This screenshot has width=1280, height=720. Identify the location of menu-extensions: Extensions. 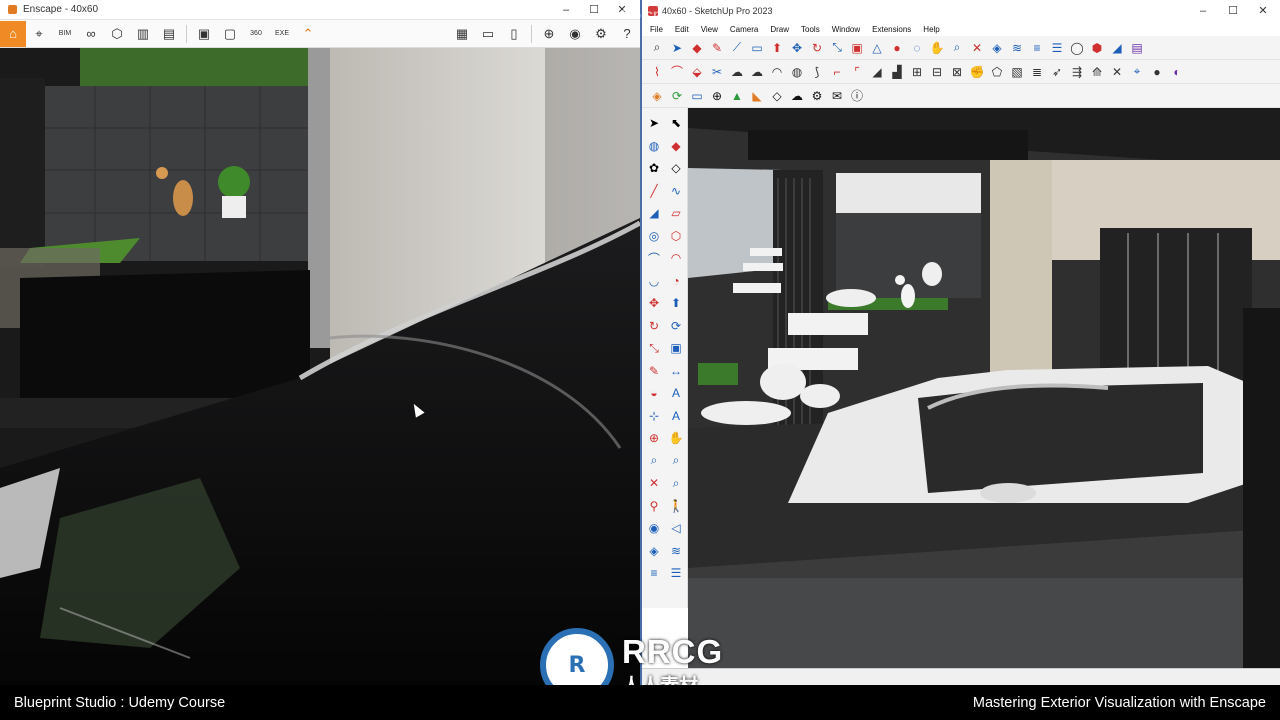
(891, 29).